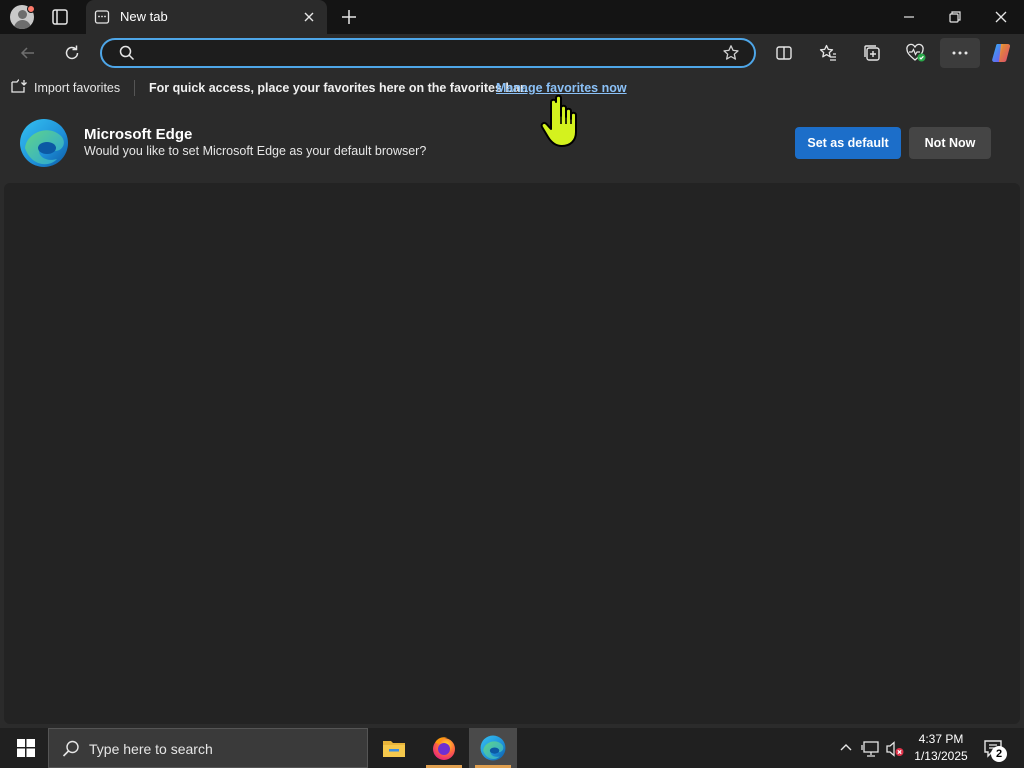 This screenshot has width=1024, height=768. What do you see at coordinates (846, 750) in the screenshot?
I see `chevron-up-icon` at bounding box center [846, 750].